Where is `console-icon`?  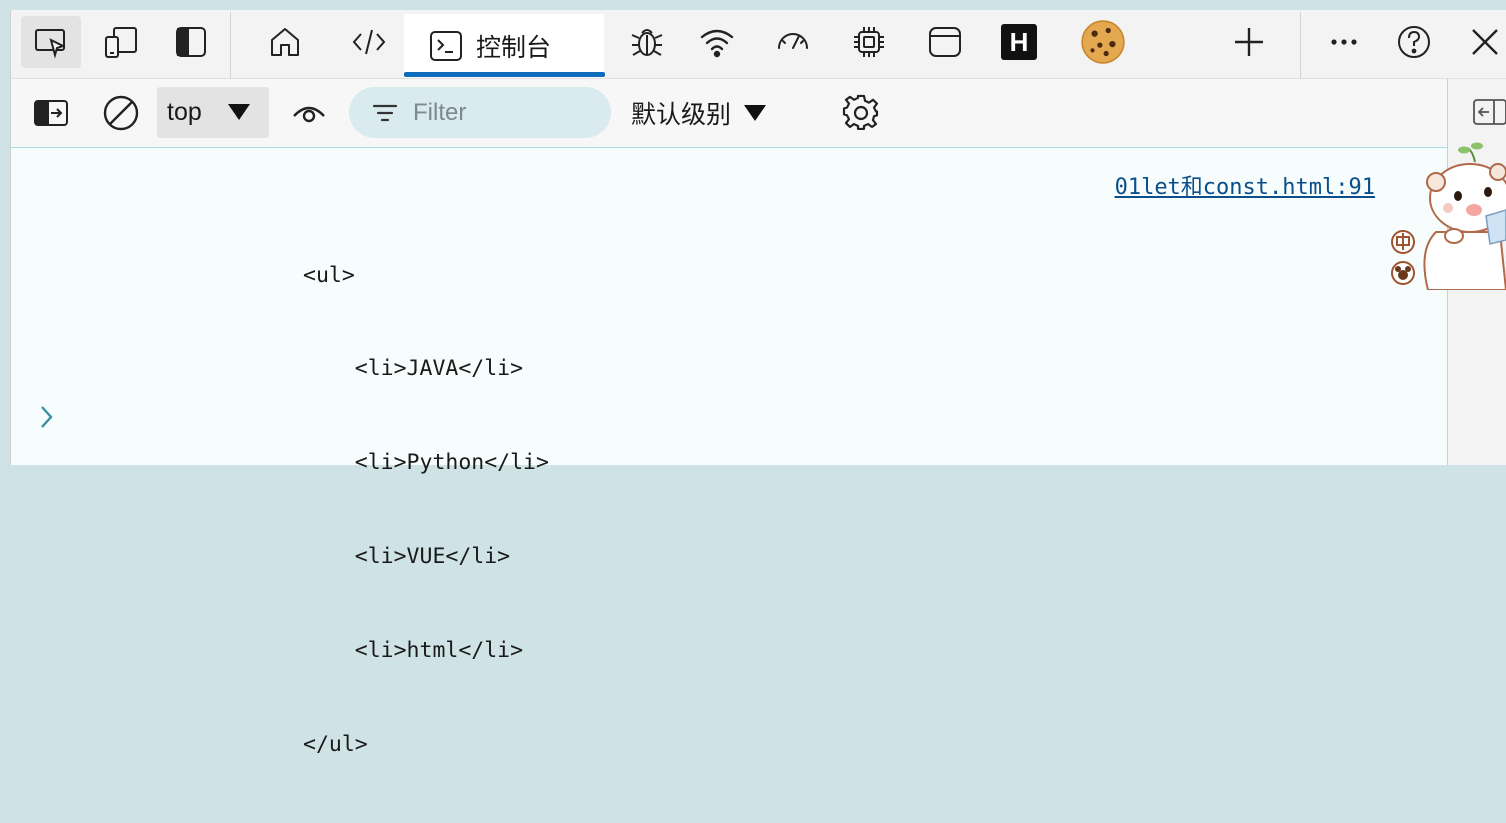 console-icon is located at coordinates (446, 46).